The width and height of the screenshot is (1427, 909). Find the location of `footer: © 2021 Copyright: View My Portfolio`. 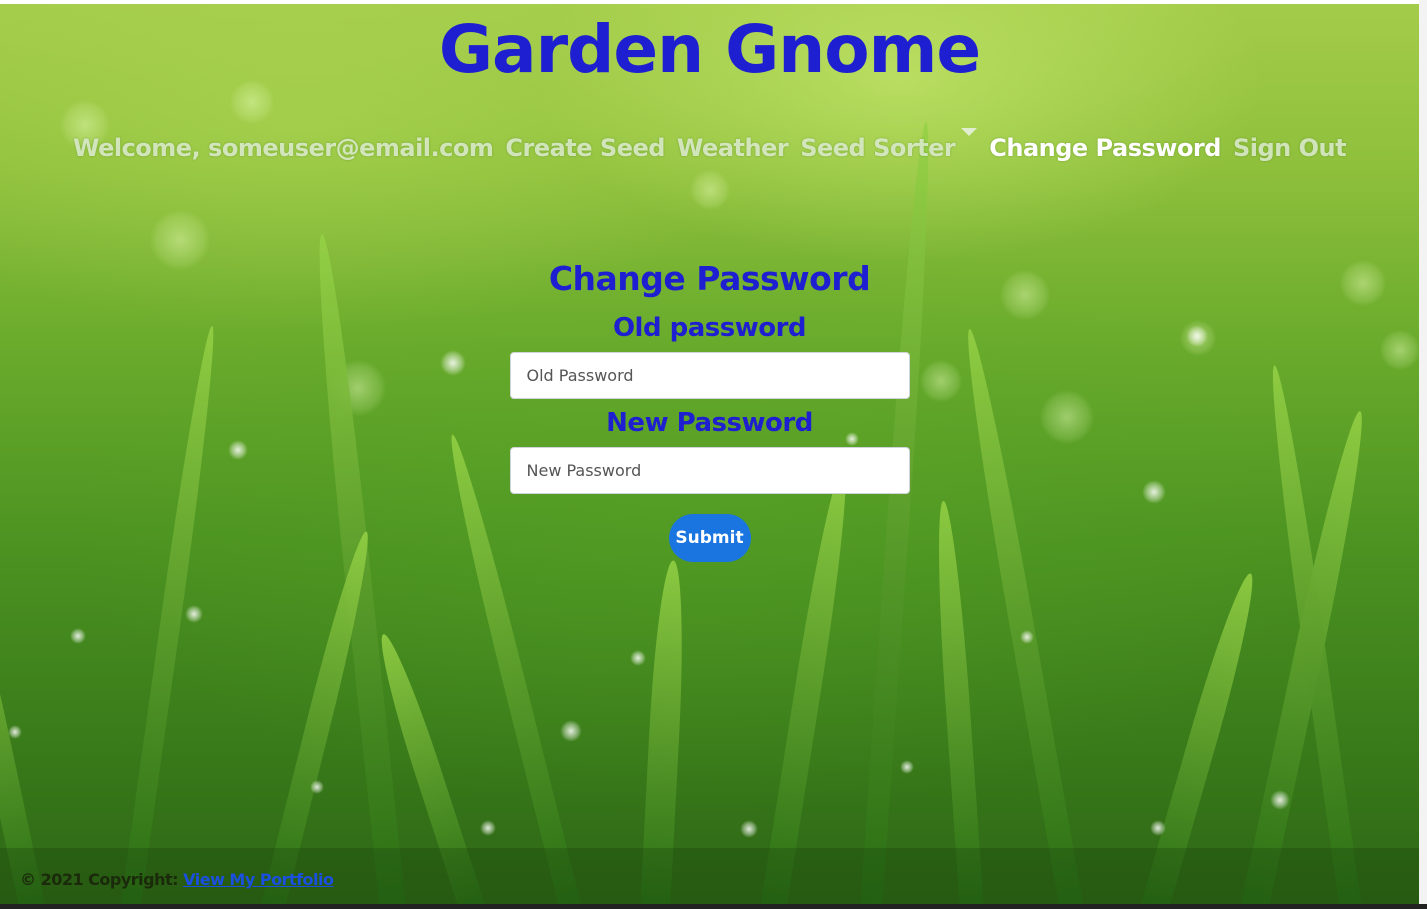

footer: © 2021 Copyright: View My Portfolio is located at coordinates (709, 876).